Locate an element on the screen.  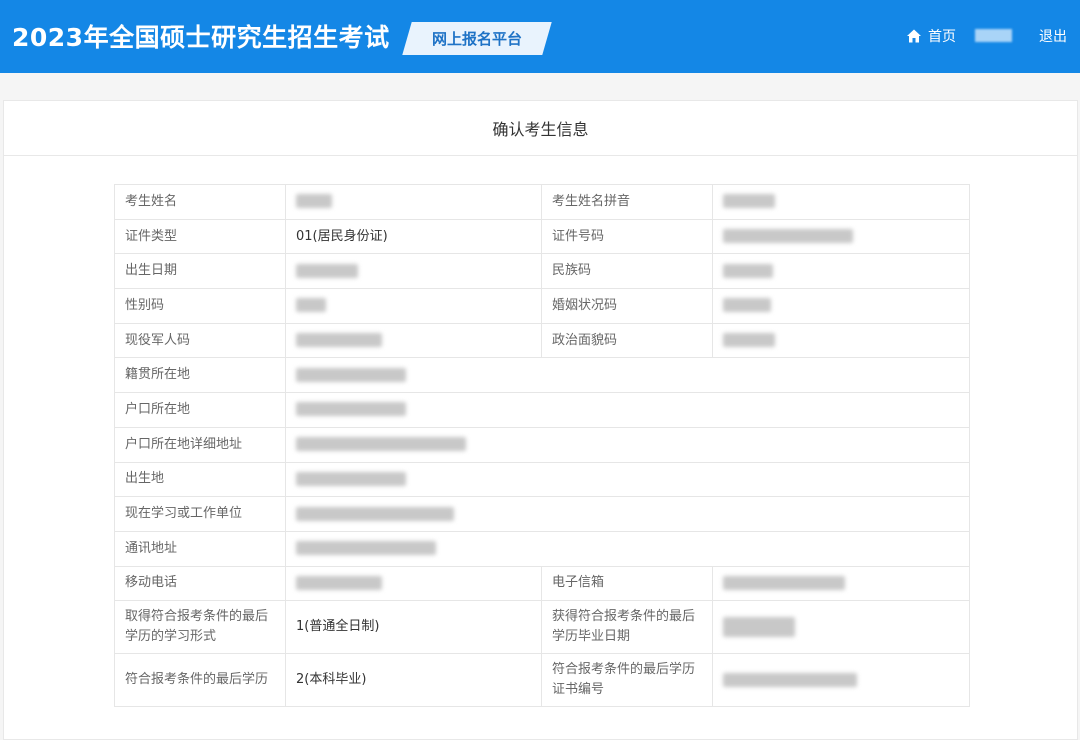
field-label: 符合报考条件的最后学历 is located at coordinates (200, 680).